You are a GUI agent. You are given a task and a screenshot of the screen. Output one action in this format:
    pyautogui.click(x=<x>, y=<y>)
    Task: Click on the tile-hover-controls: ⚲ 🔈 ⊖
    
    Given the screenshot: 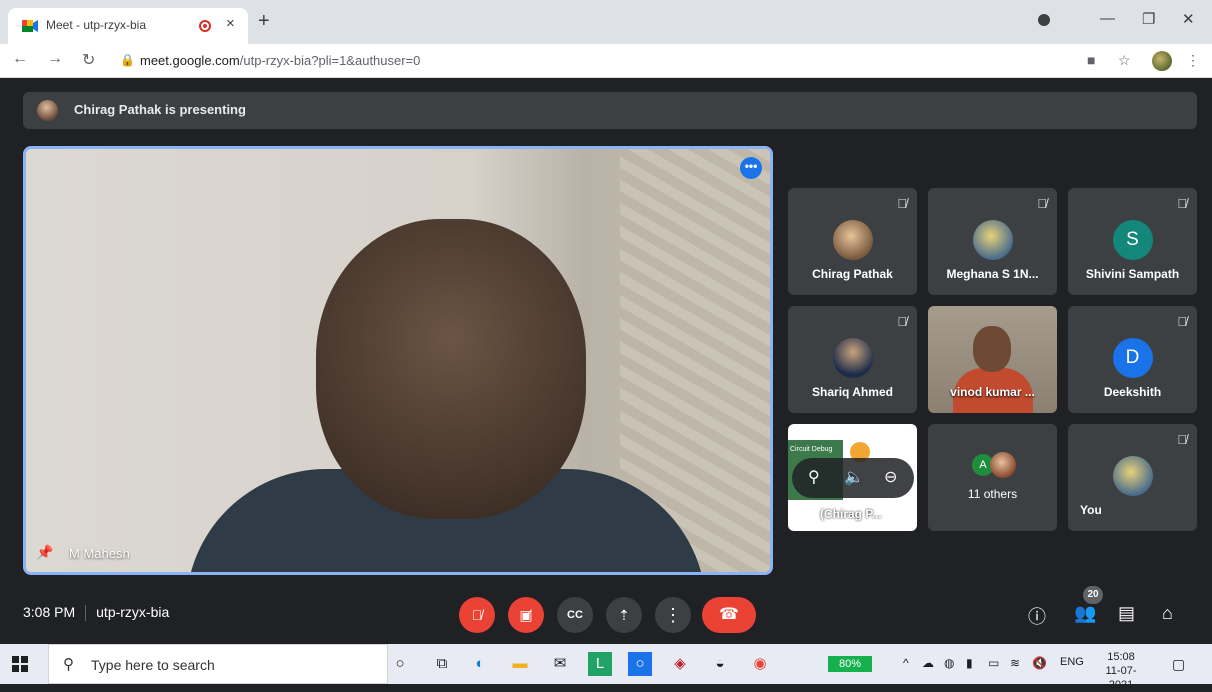 What is the action you would take?
    pyautogui.click(x=853, y=478)
    